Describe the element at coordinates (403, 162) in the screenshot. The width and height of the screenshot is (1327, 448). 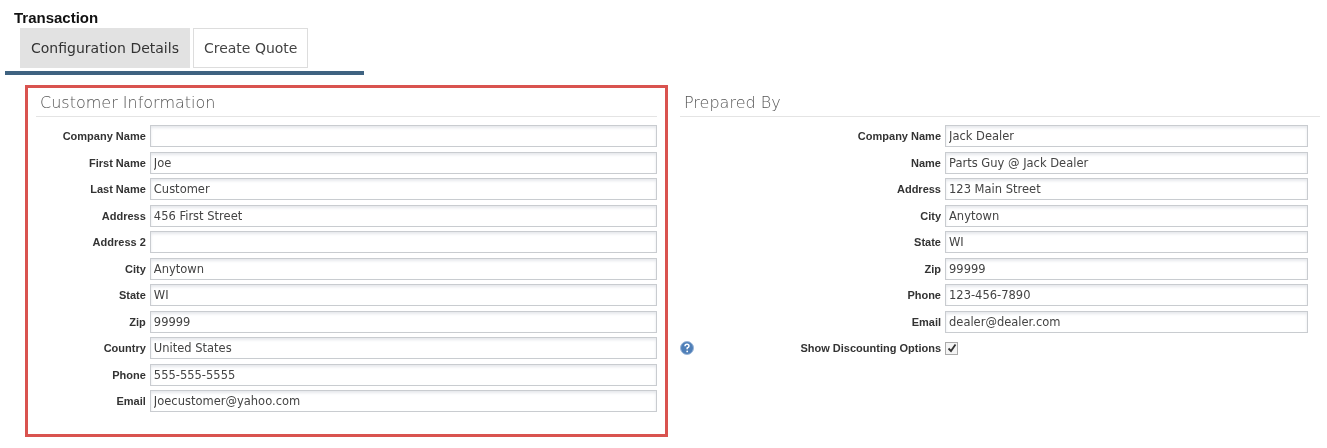
I see `input-field: Joe` at that location.